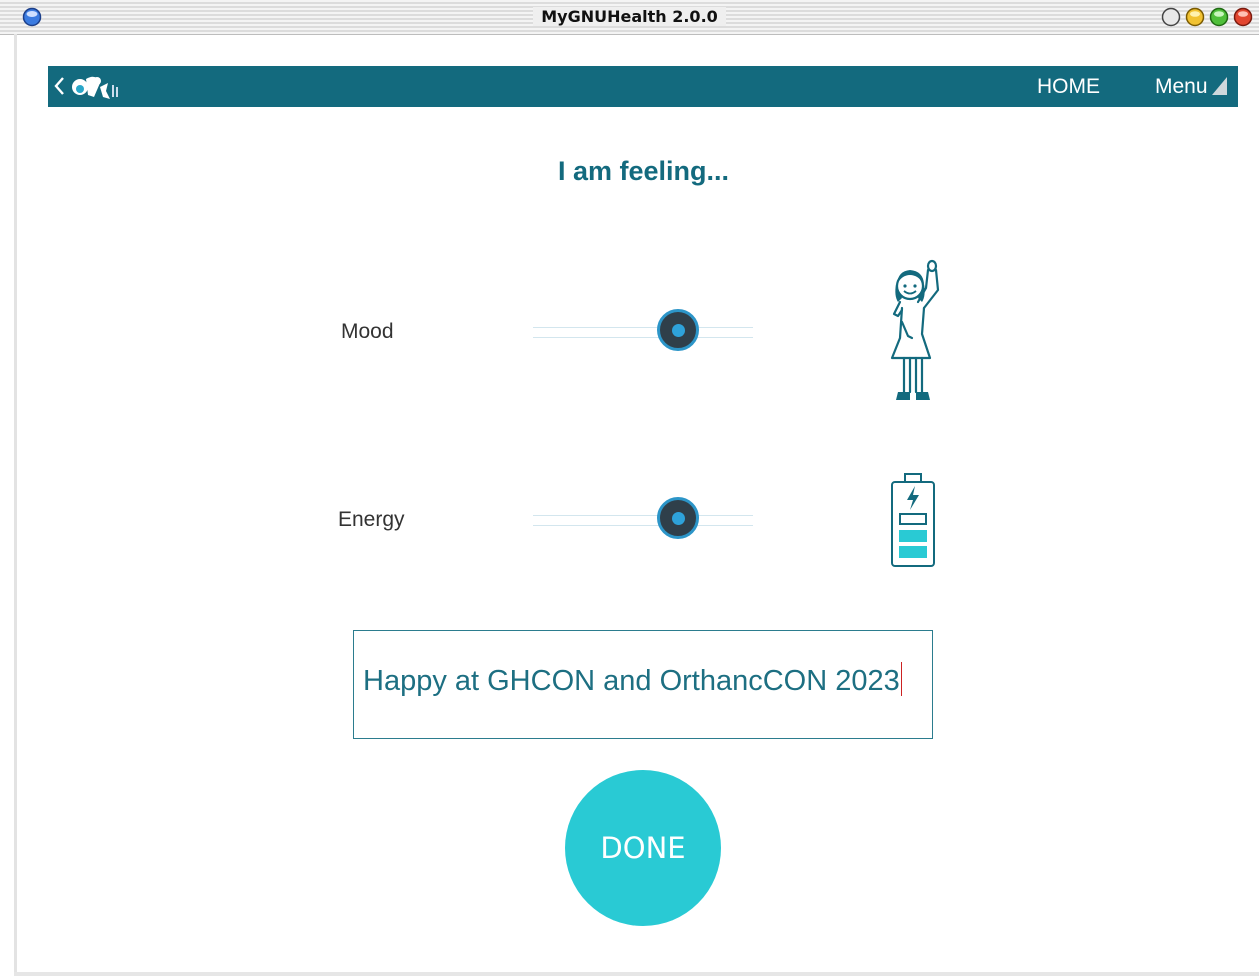 The width and height of the screenshot is (1259, 976). Describe the element at coordinates (1243, 17) in the screenshot. I see `close-button` at that location.